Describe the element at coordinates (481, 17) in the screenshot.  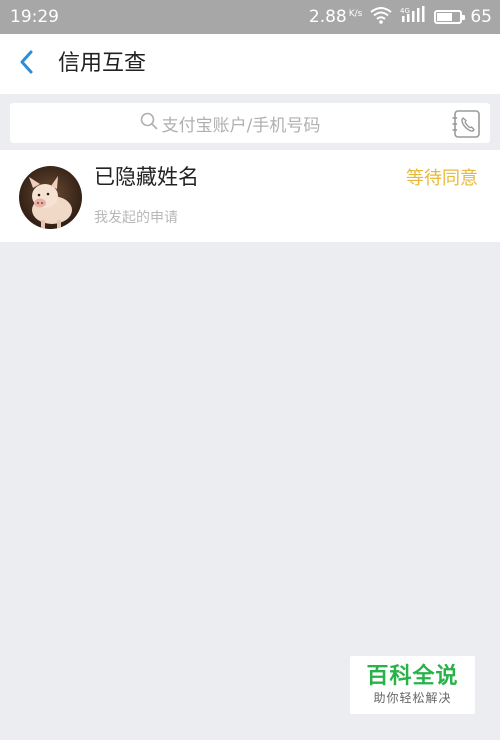
I see `battery-percentage: 65` at that location.